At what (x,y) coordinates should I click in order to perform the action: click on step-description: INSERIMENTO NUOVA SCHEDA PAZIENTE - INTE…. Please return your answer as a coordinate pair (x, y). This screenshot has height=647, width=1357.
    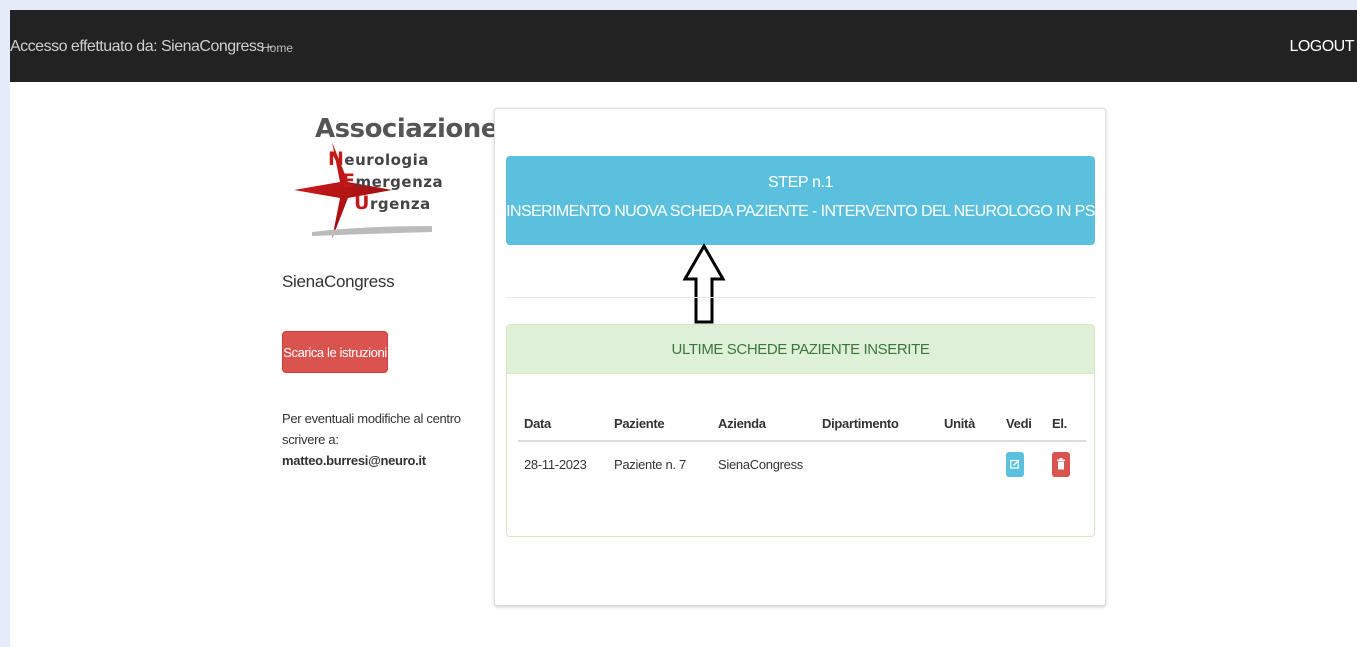
    Looking at the image, I should click on (800, 211).